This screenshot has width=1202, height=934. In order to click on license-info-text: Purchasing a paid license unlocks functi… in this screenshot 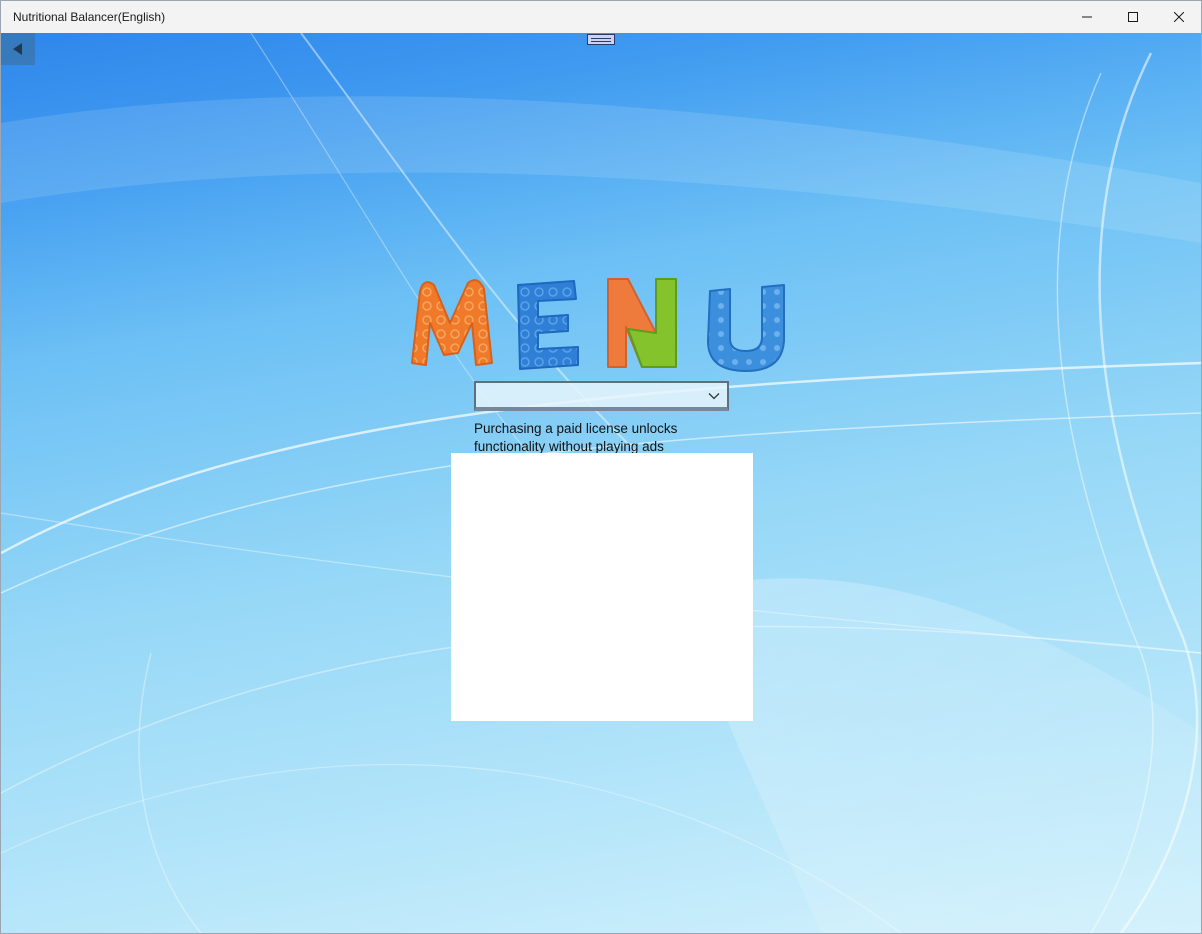, I will do `click(604, 438)`.